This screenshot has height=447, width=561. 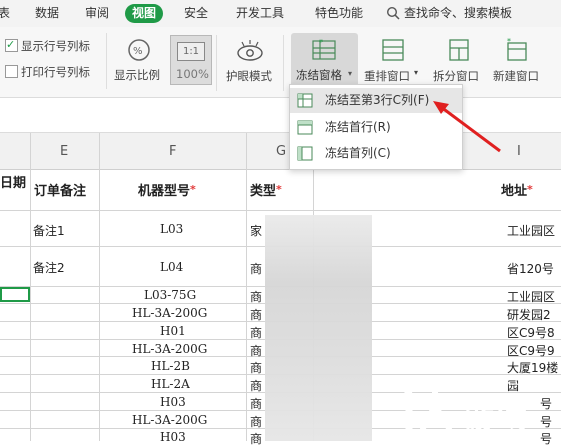 What do you see at coordinates (170, 295) in the screenshot?
I see `cell-model: L03-75G` at bounding box center [170, 295].